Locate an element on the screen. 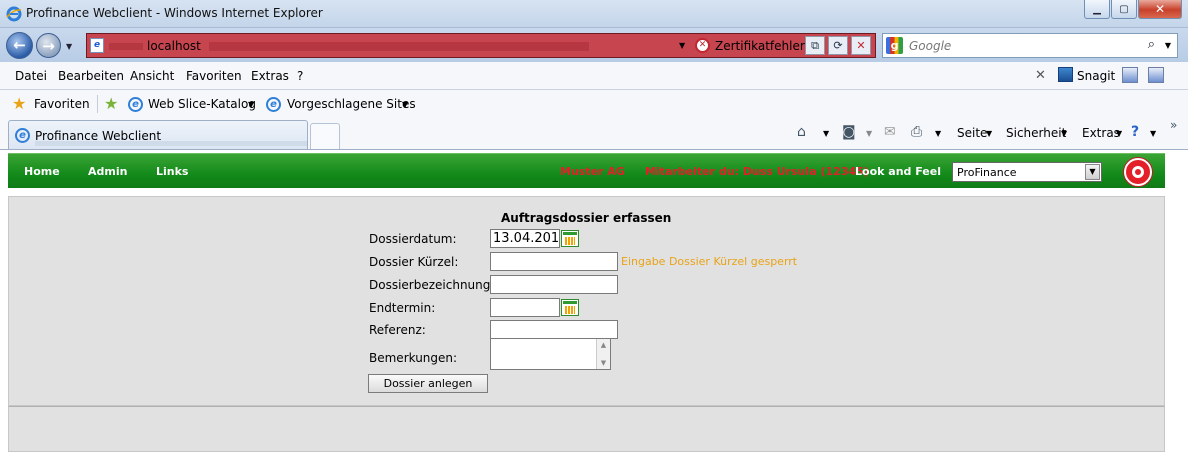 The height and width of the screenshot is (452, 1188). tools-menu: Extras is located at coordinates (1101, 133).